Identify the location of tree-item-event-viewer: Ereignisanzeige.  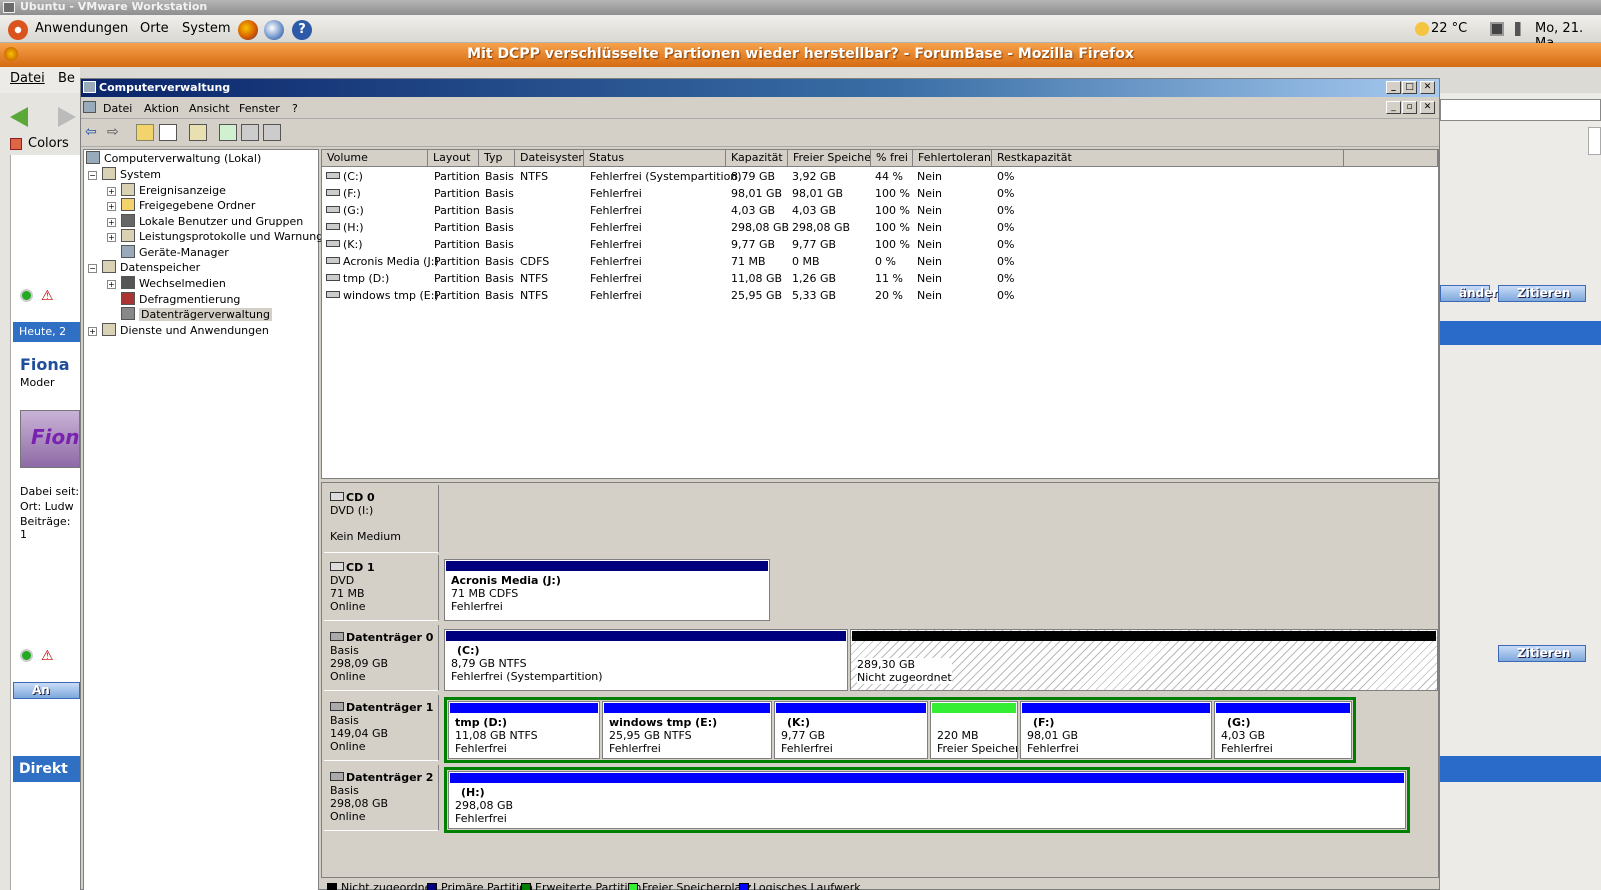
(173, 191).